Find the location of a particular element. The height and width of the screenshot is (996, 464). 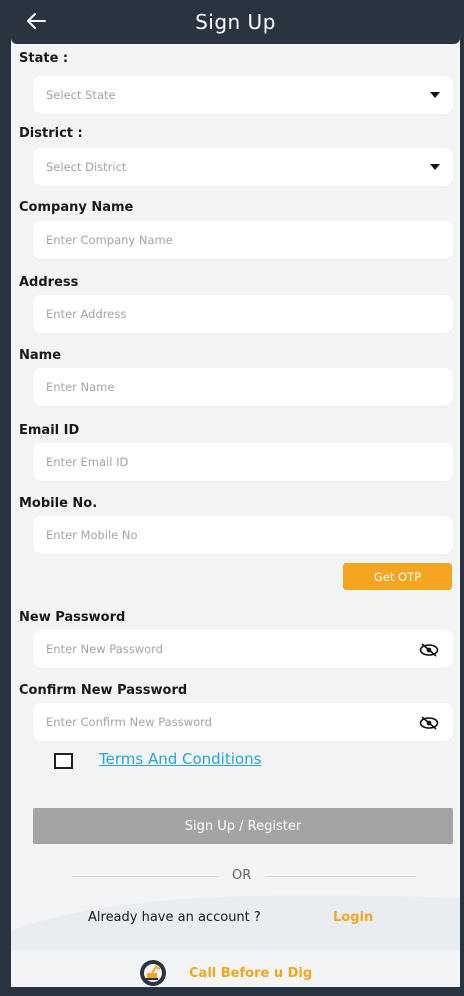

new-password-input is located at coordinates (243, 649).